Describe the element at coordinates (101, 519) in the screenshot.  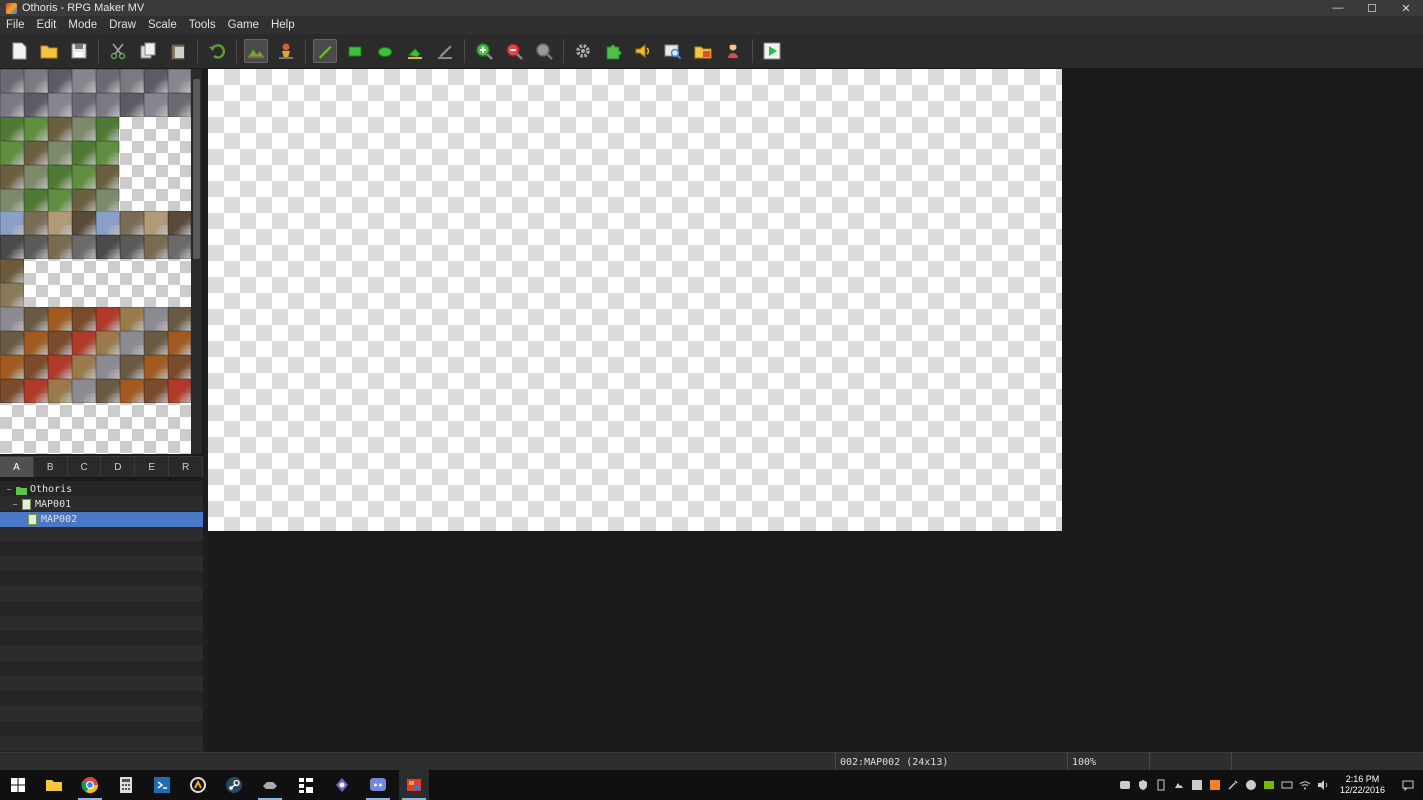
I see `tree-item-map002: MAP002` at that location.